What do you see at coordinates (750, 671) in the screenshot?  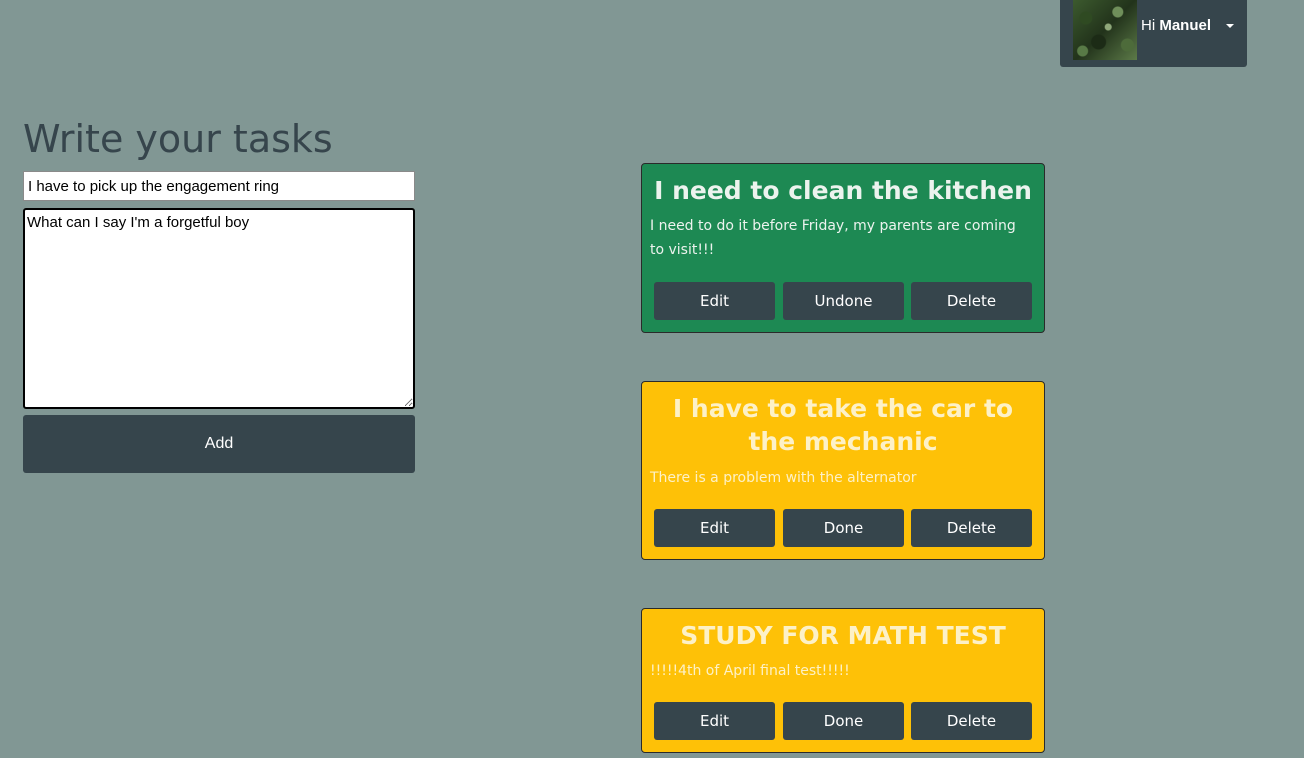 I see `task-description: !!!!!4th of April final test!!!!!` at bounding box center [750, 671].